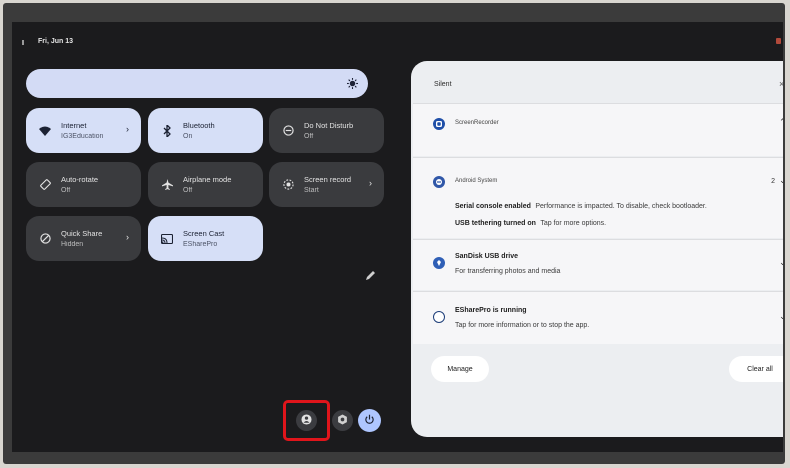 Image resolution: width=790 pixels, height=468 pixels. I want to click on tile-label: Auto-rotate, so click(80, 179).